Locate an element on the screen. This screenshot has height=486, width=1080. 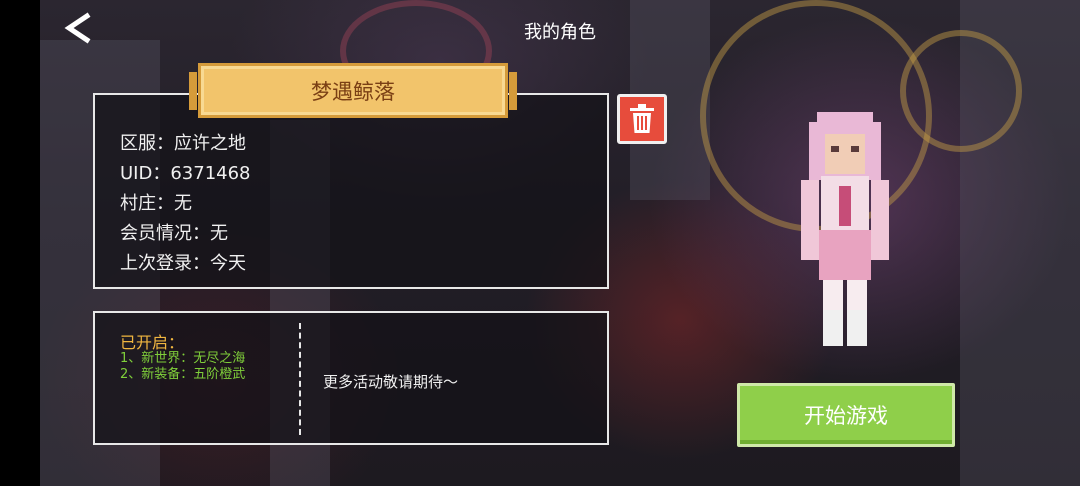
page-title: 我的角色 is located at coordinates (560, 32).